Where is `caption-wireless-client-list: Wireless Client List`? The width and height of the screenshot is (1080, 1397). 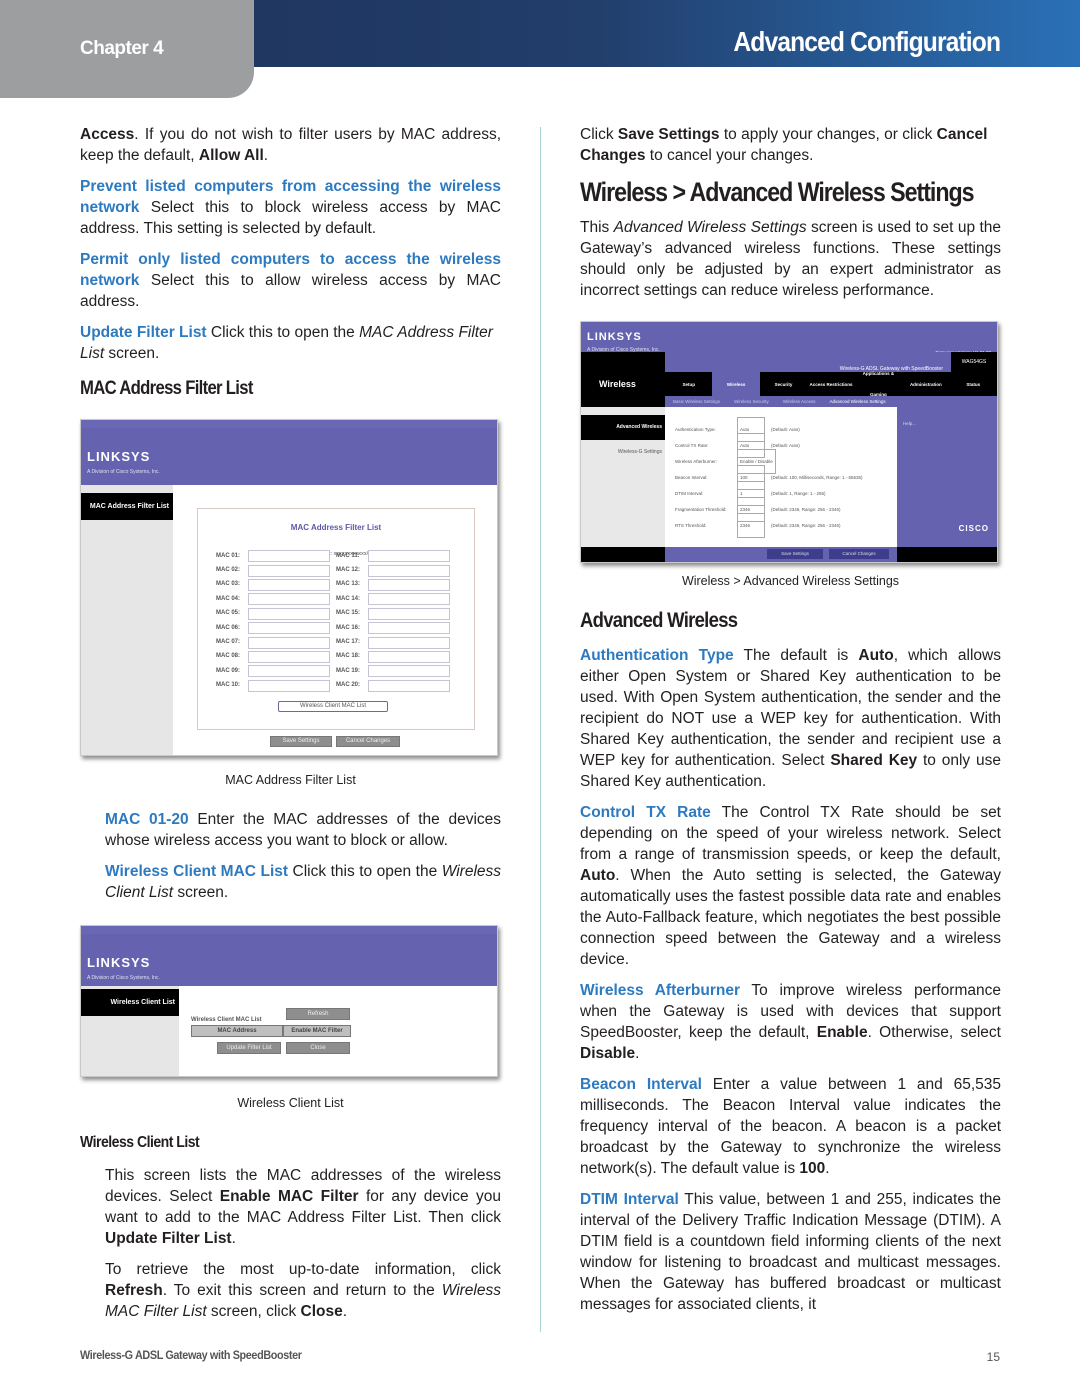
caption-wireless-client-list: Wireless Client List is located at coordinates (290, 1103).